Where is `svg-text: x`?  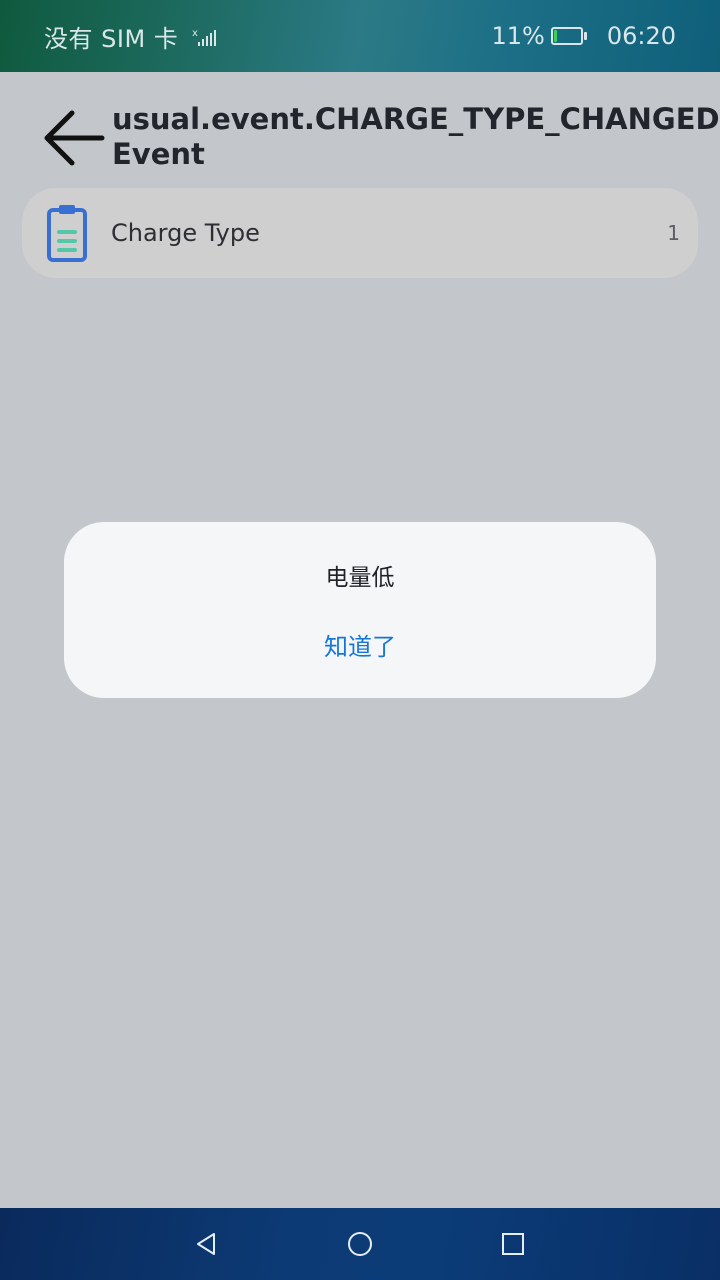 svg-text: x is located at coordinates (195, 33).